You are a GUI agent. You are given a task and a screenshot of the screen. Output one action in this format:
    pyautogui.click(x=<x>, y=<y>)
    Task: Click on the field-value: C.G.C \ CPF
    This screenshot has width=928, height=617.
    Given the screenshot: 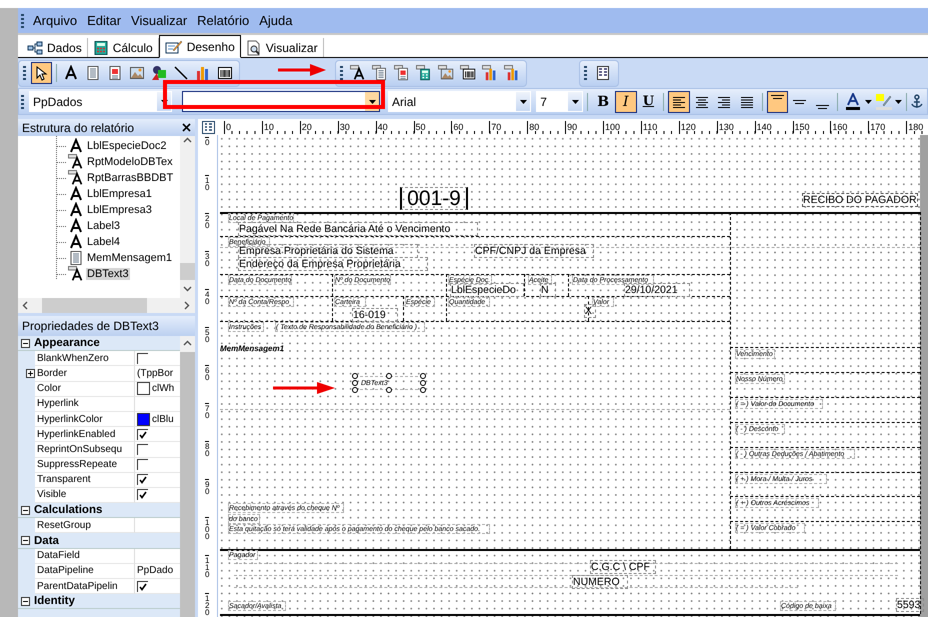 What is the action you would take?
    pyautogui.click(x=623, y=567)
    